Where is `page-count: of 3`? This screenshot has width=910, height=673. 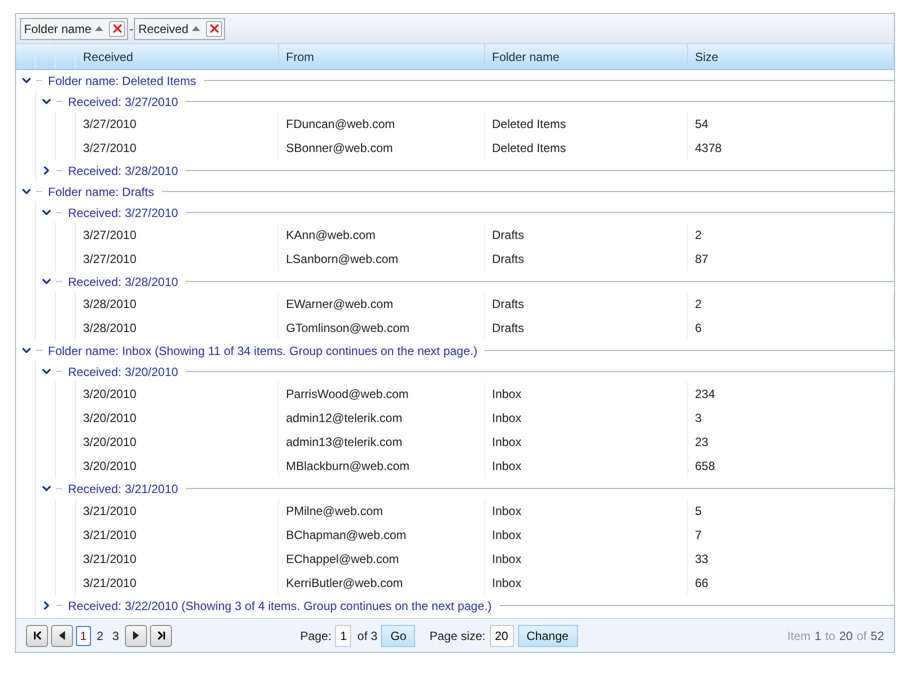
page-count: of 3 is located at coordinates (367, 636).